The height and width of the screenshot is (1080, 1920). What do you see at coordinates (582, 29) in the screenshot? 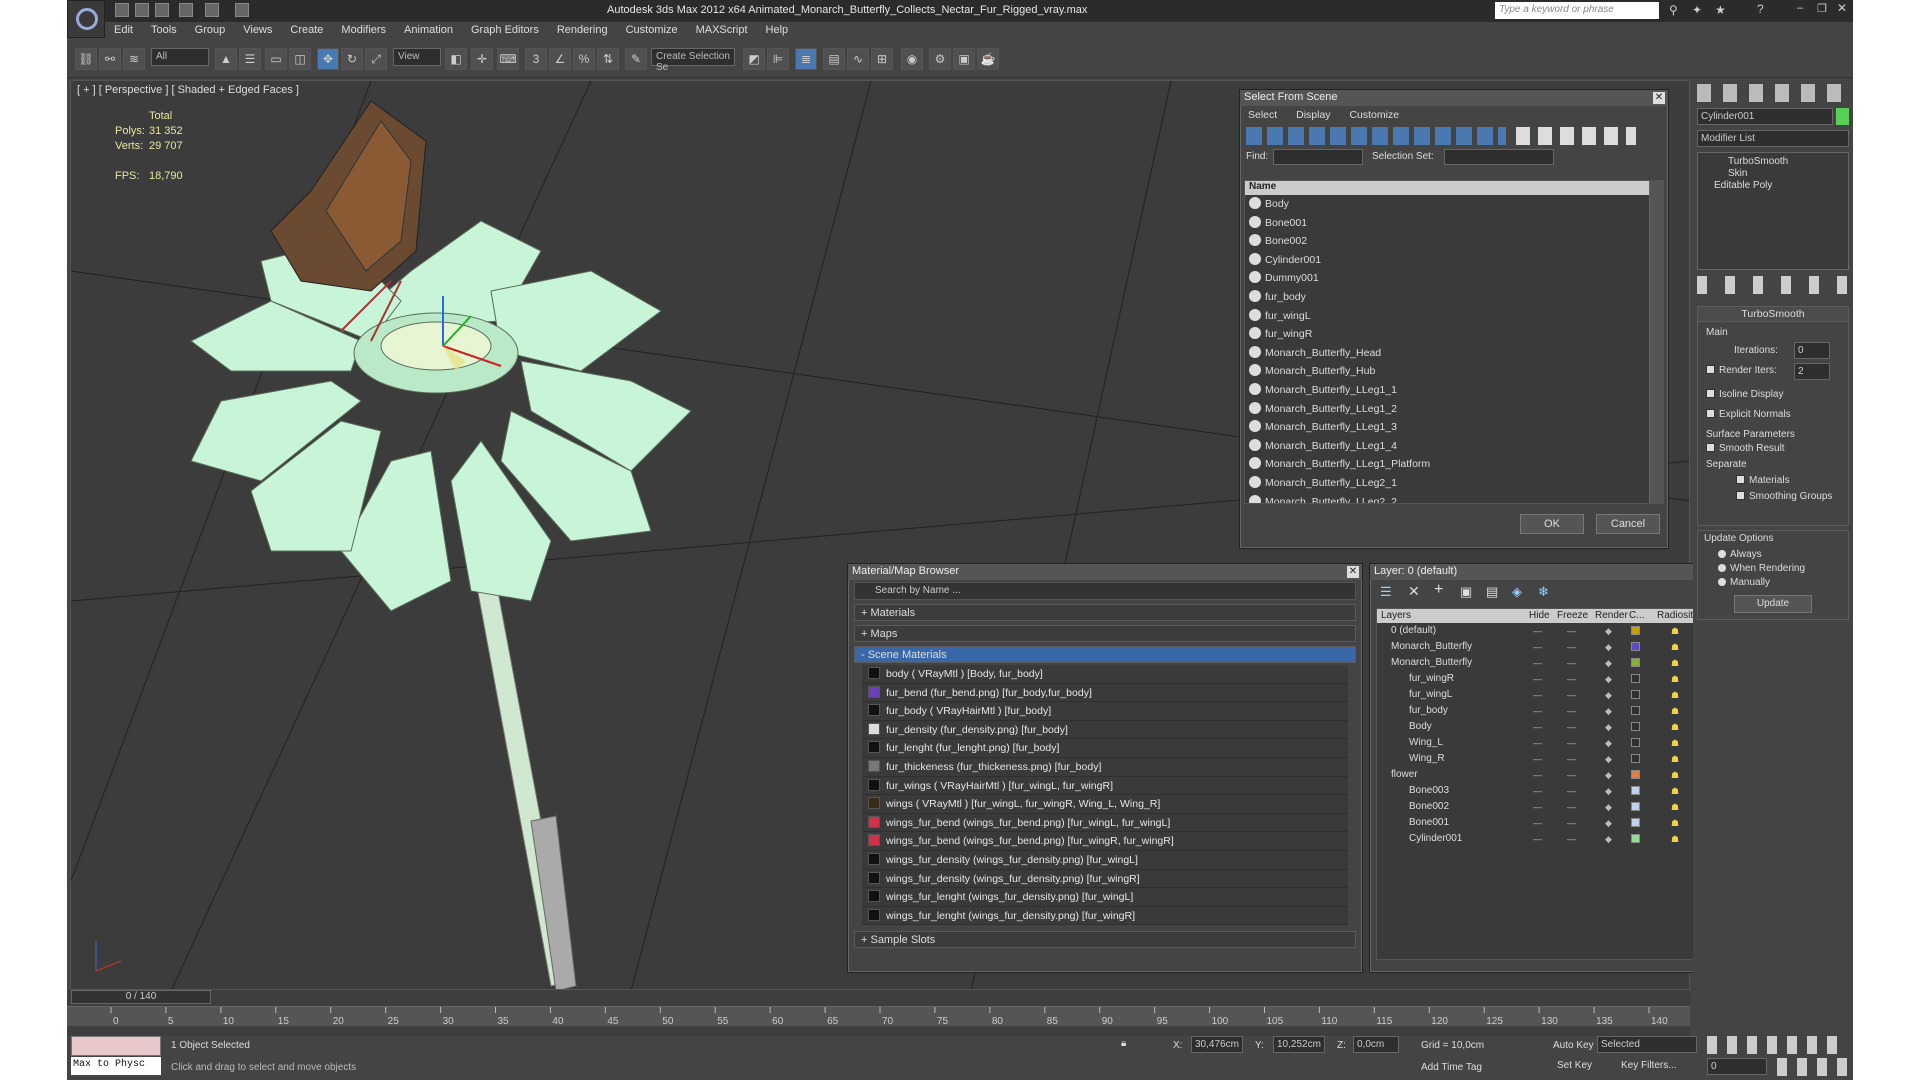
I see `menu-rendering: Rendering` at bounding box center [582, 29].